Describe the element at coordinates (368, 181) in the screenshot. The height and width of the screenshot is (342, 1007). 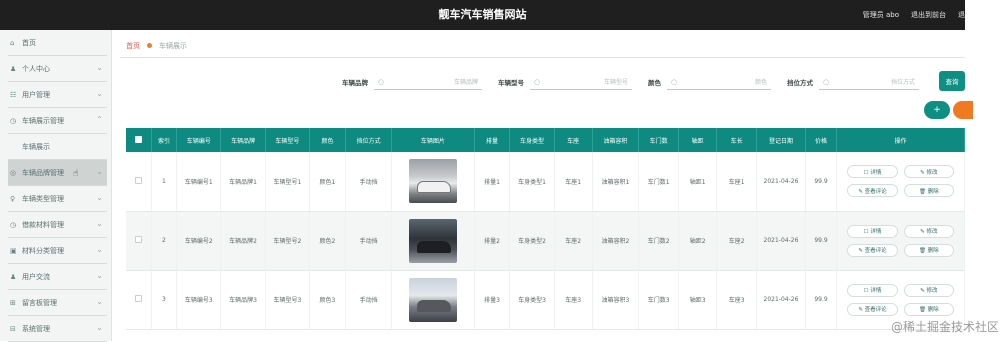
I see `table-cell: 手动挡` at that location.